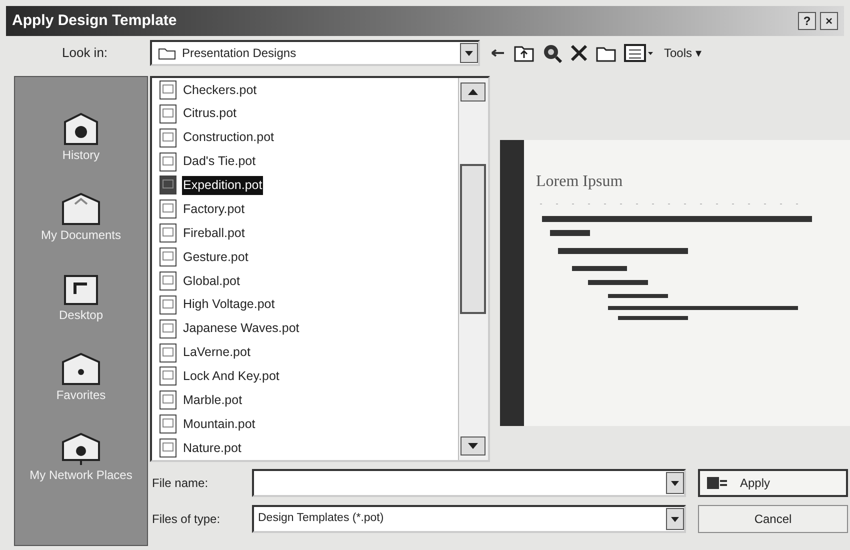  I want to click on delete-icon, so click(579, 53).